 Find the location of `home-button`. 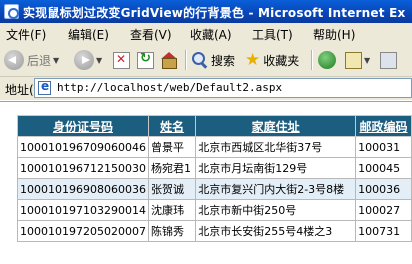

home-button is located at coordinates (169, 60).